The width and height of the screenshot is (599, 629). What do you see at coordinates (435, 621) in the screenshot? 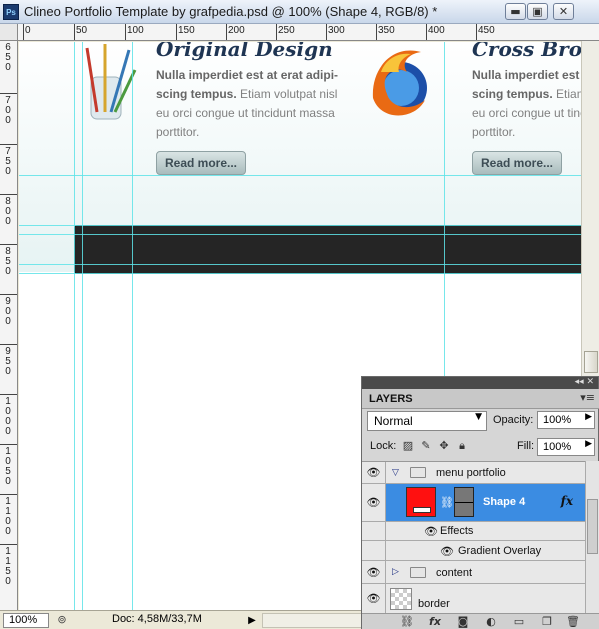
I see `add-style-icon: fx` at bounding box center [435, 621].